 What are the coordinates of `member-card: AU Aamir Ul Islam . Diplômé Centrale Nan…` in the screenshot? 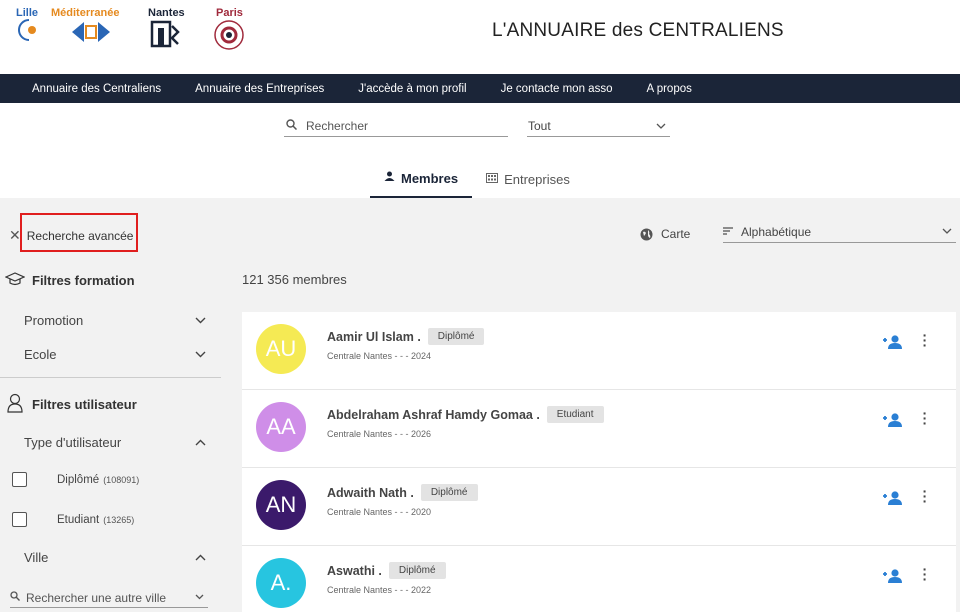 It's located at (599, 351).